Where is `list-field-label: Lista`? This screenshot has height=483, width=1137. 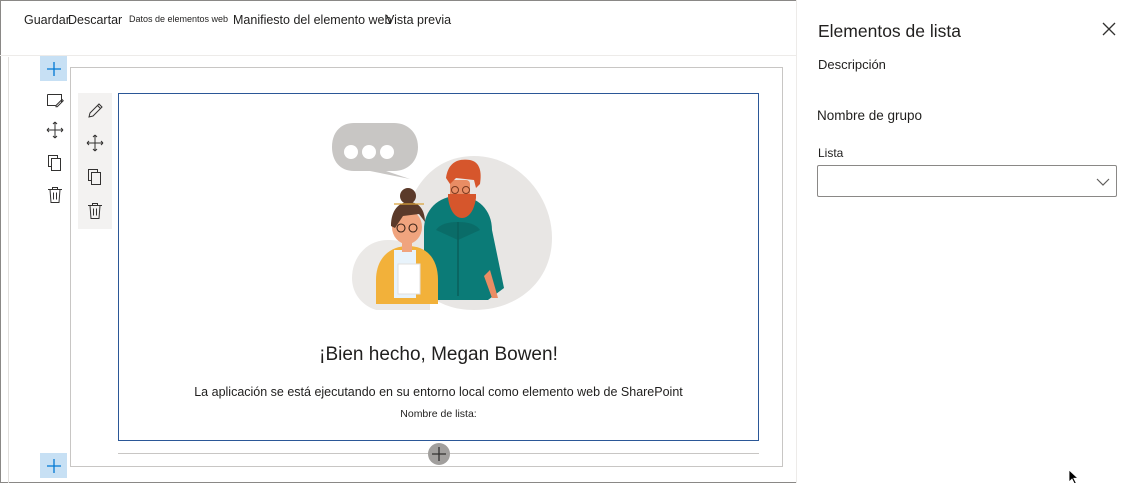 list-field-label: Lista is located at coordinates (831, 153).